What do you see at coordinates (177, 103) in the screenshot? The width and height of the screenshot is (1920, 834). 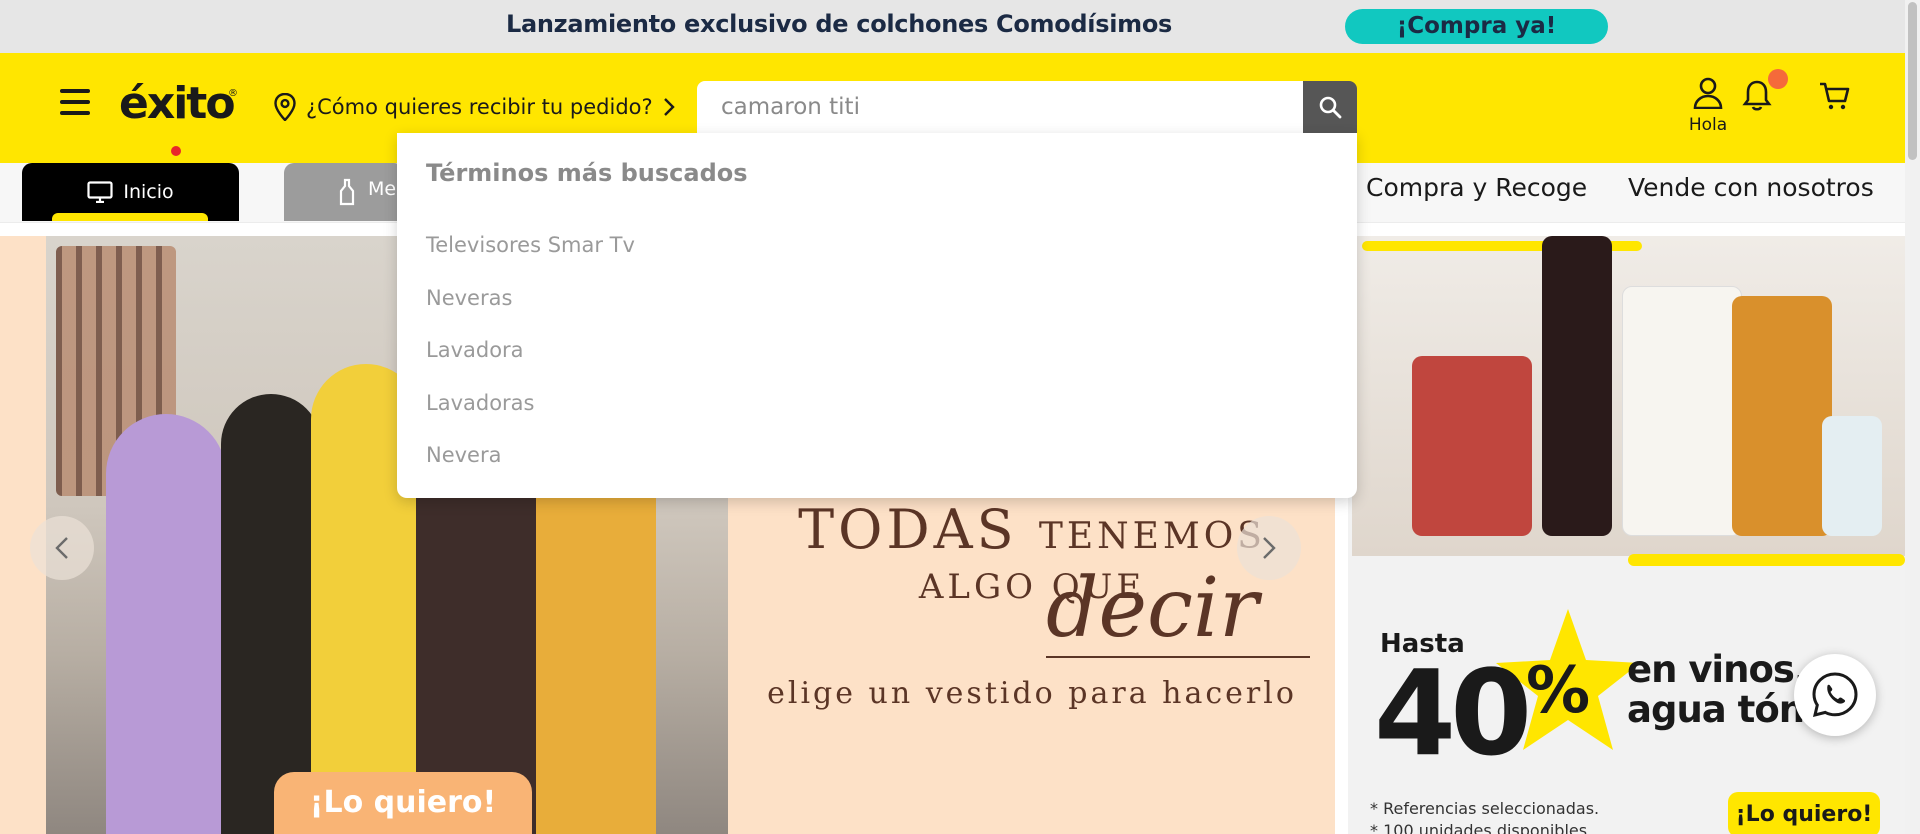 I see `logo-text: éxito` at bounding box center [177, 103].